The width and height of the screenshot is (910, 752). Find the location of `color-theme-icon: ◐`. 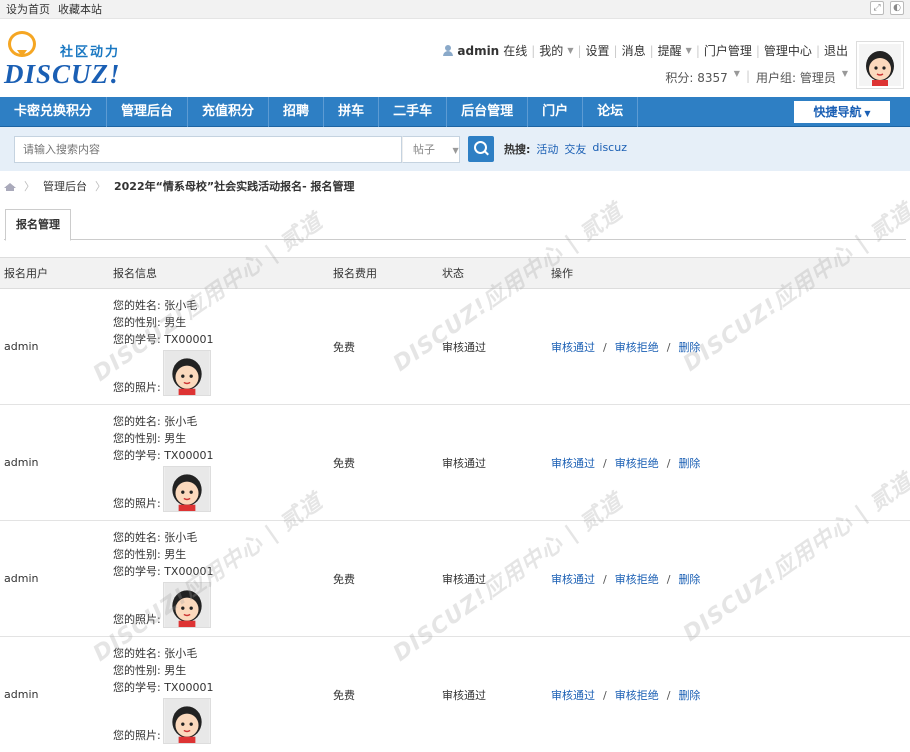

color-theme-icon: ◐ is located at coordinates (897, 8).